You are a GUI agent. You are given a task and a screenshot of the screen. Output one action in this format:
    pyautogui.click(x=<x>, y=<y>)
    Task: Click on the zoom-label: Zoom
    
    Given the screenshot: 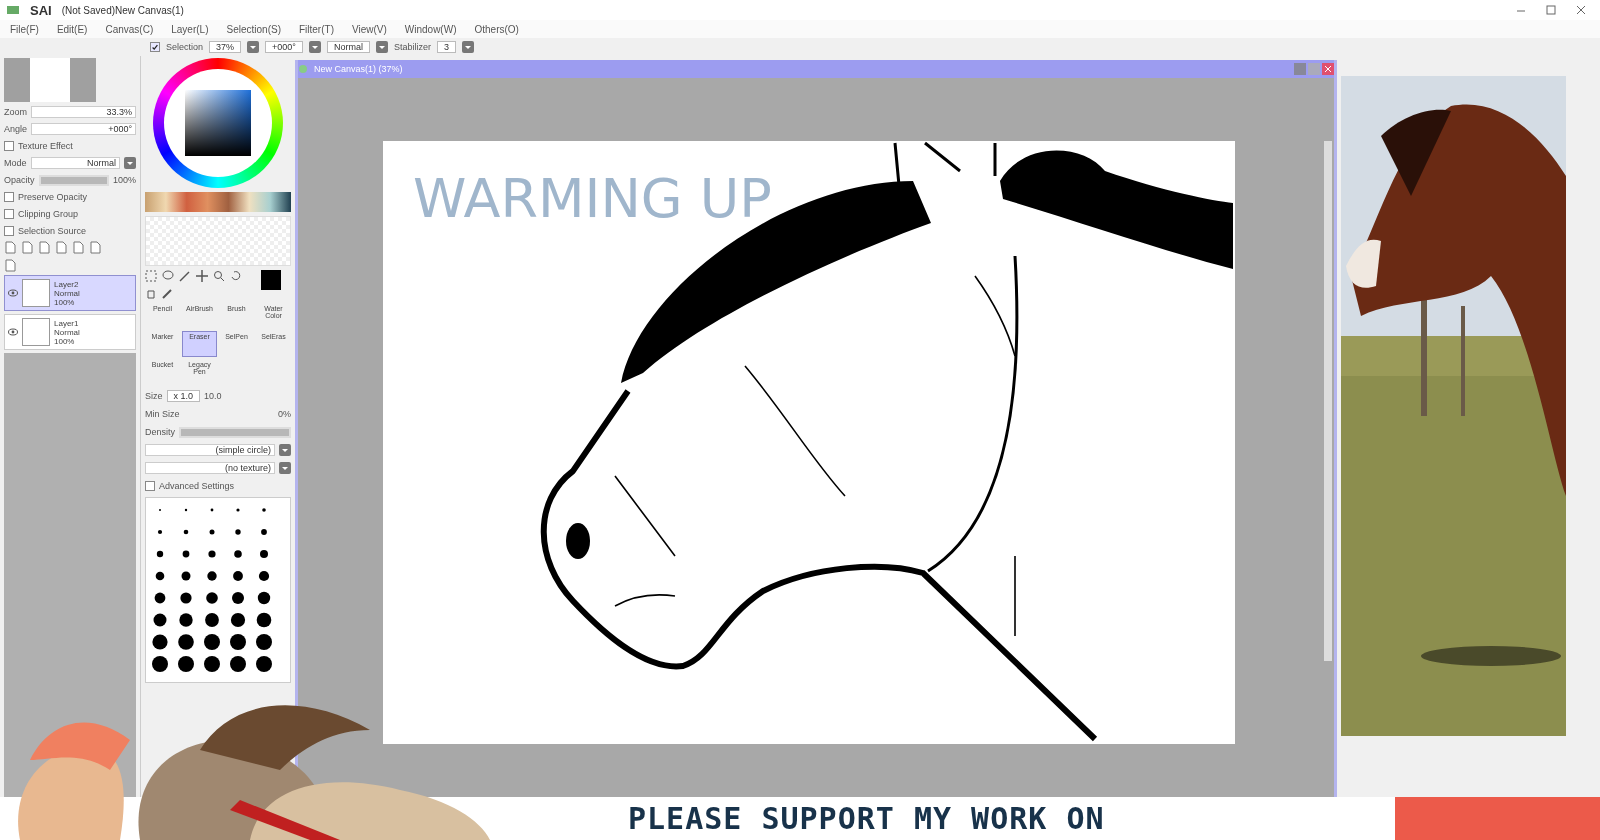 What is the action you would take?
    pyautogui.click(x=15, y=112)
    